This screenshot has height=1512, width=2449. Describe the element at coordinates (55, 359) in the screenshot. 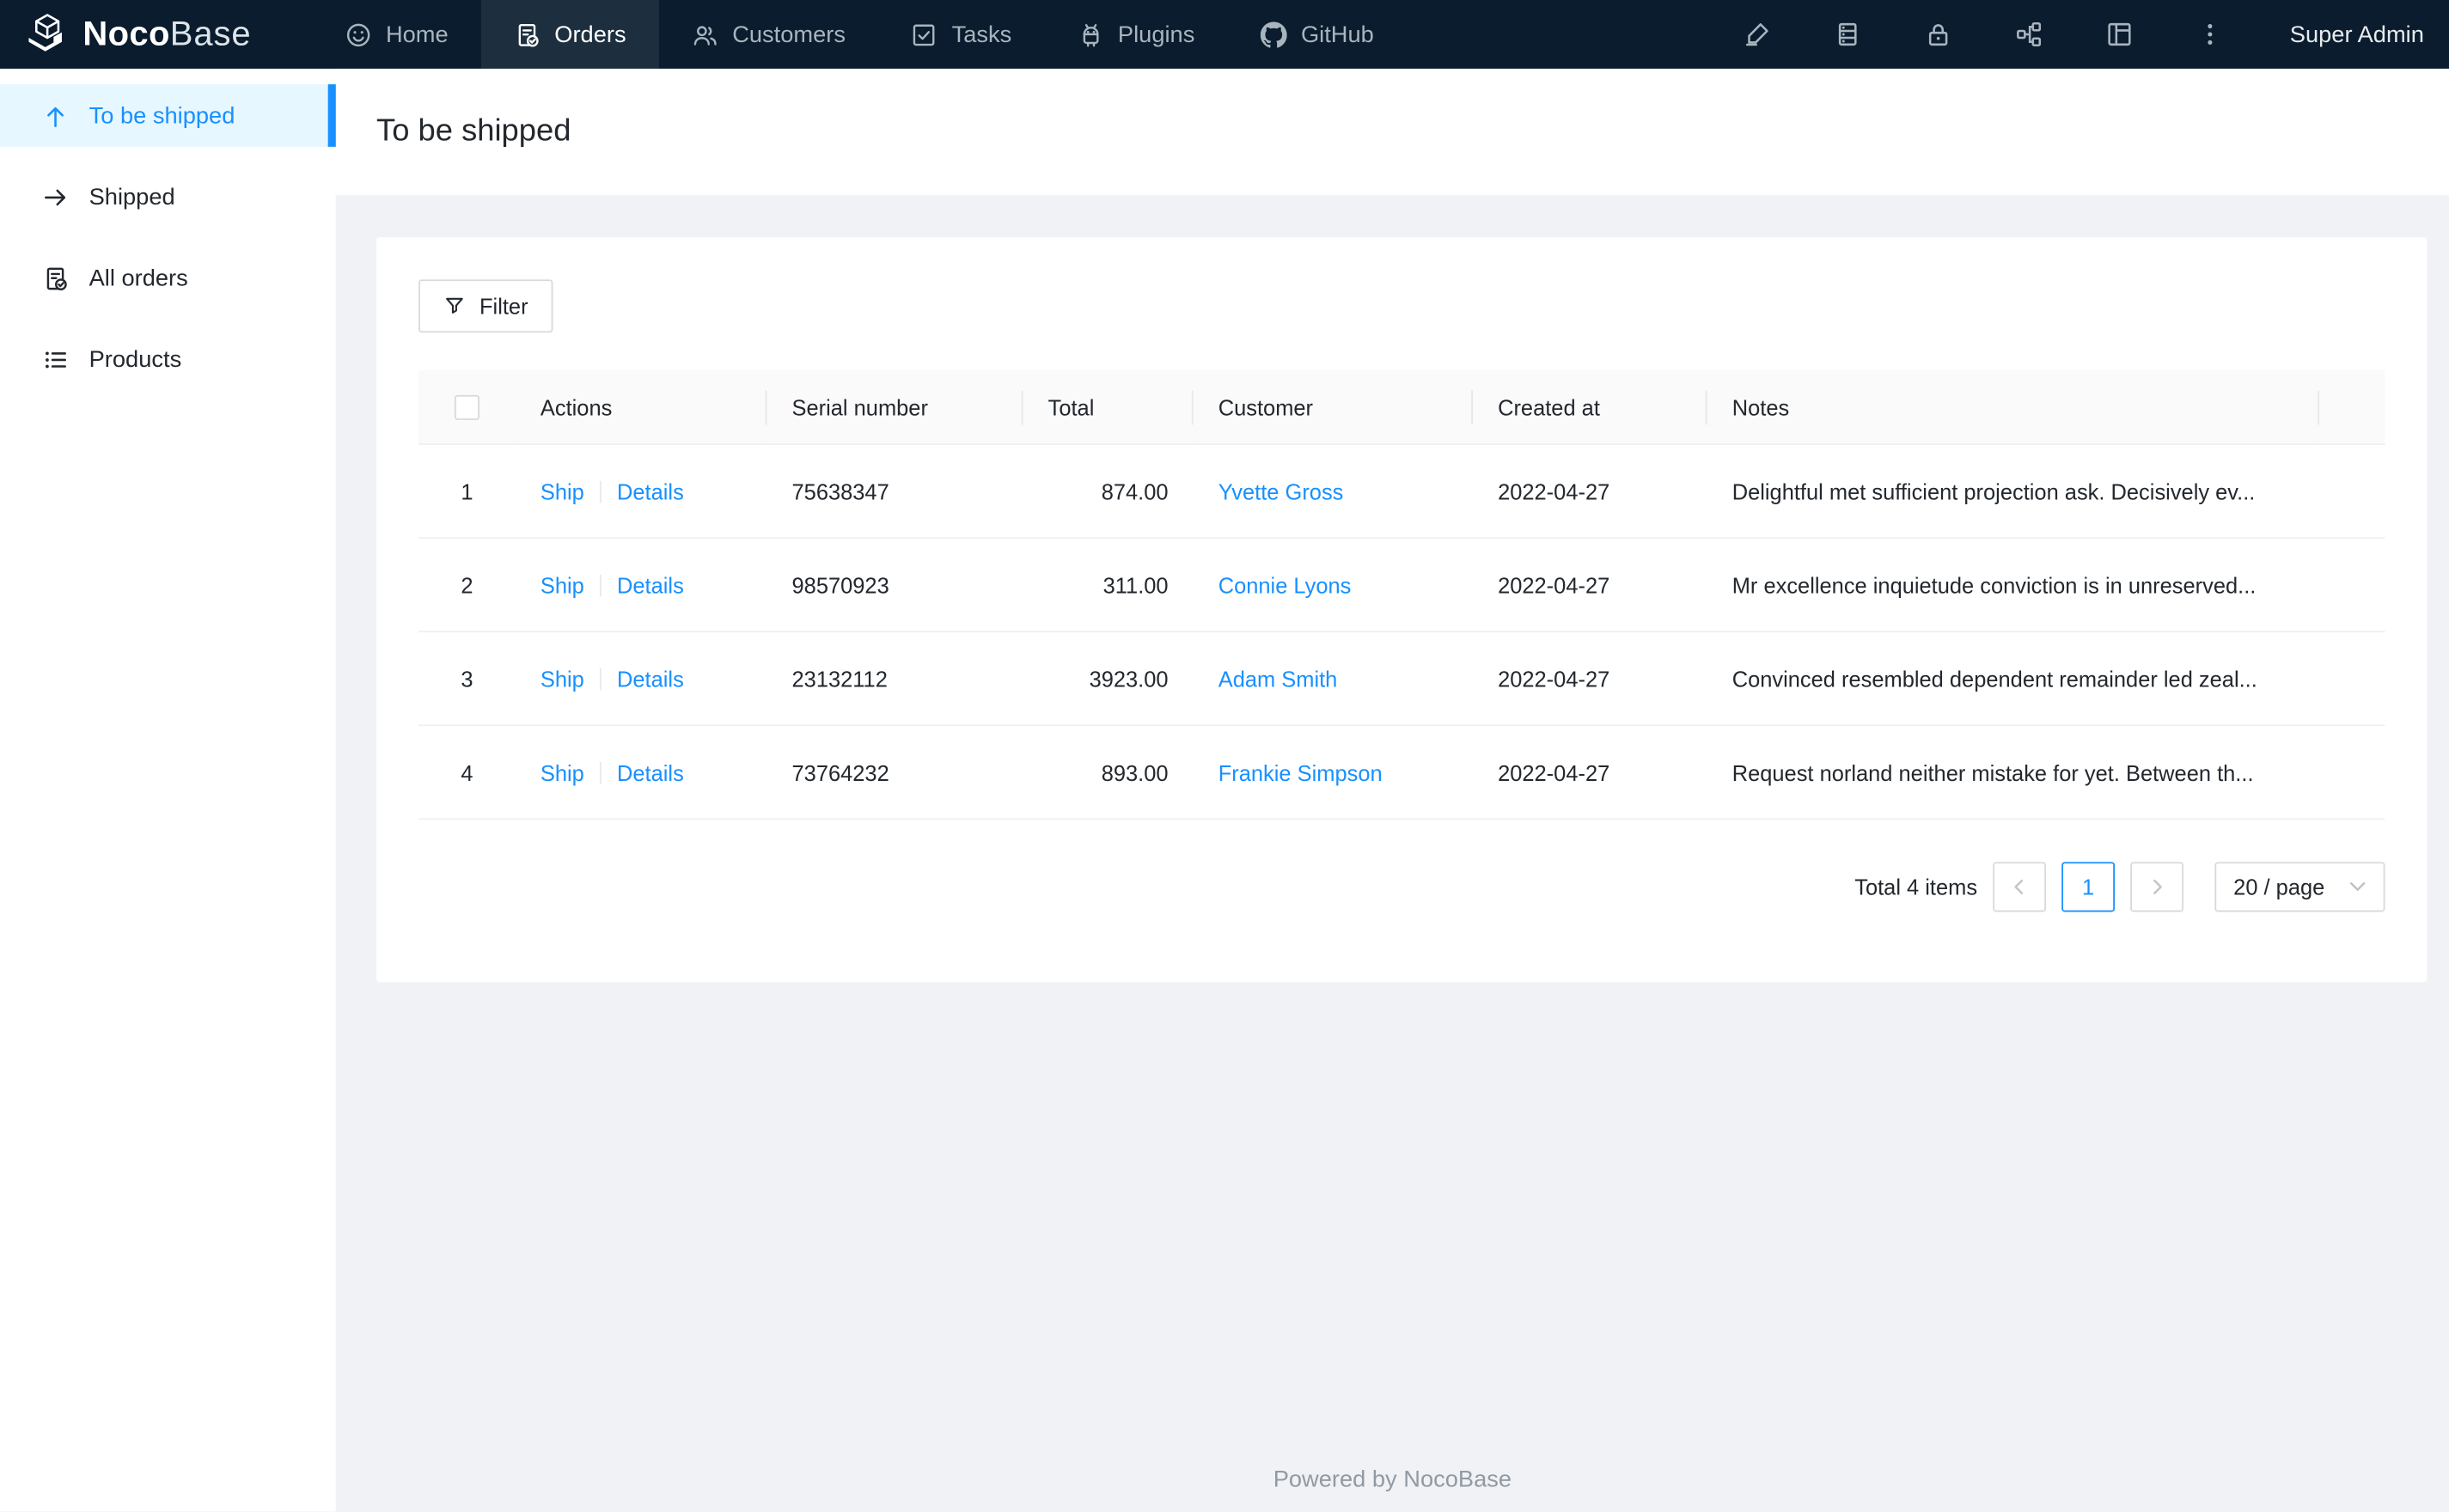

I see `unordered-list-icon` at that location.